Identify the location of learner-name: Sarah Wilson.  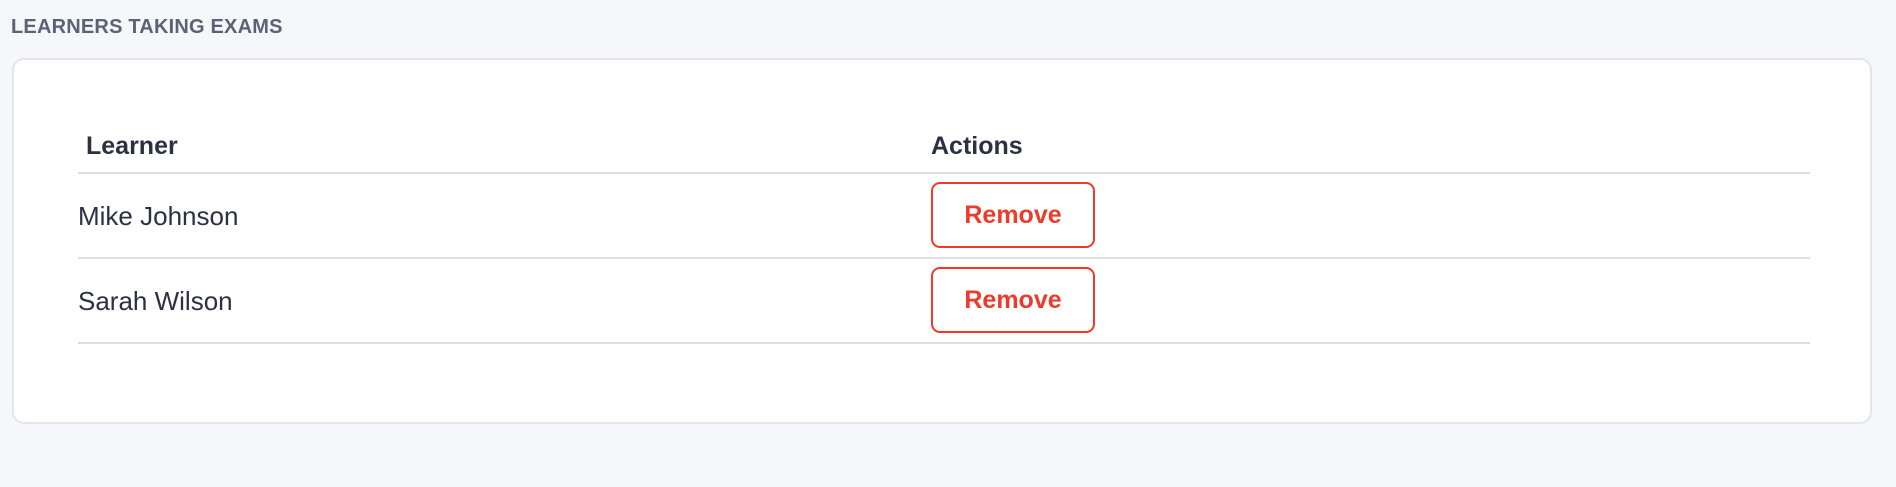
(155, 301).